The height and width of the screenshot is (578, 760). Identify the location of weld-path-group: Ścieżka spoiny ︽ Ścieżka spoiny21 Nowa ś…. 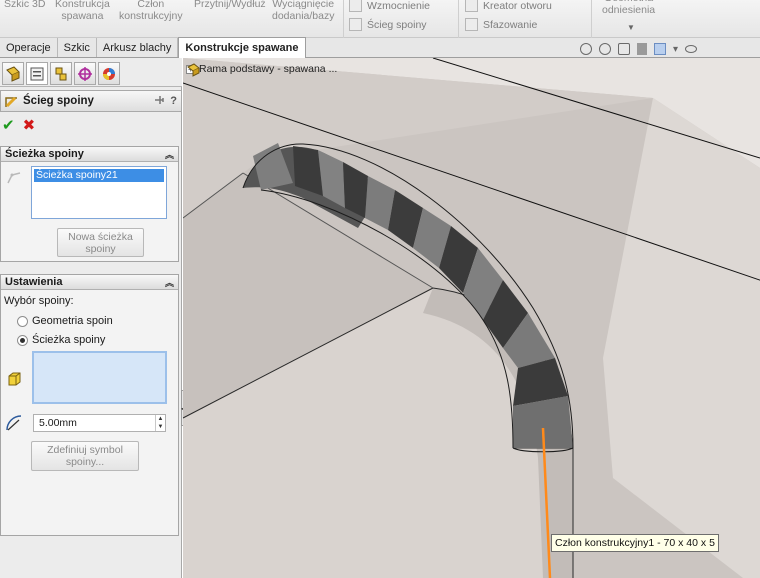
(89, 204).